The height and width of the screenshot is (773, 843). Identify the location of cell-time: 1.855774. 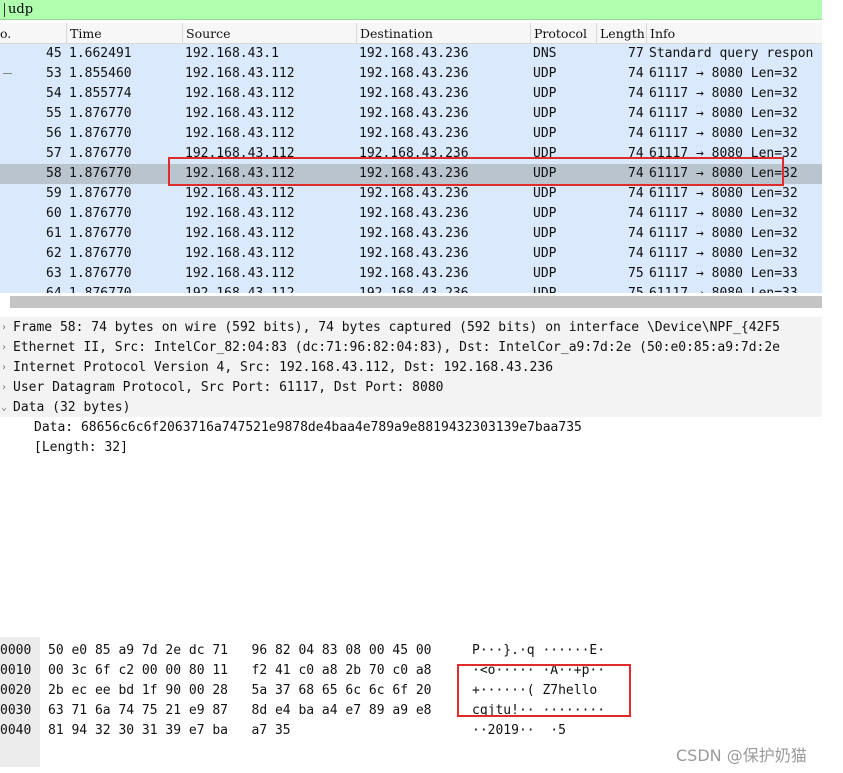
(100, 93).